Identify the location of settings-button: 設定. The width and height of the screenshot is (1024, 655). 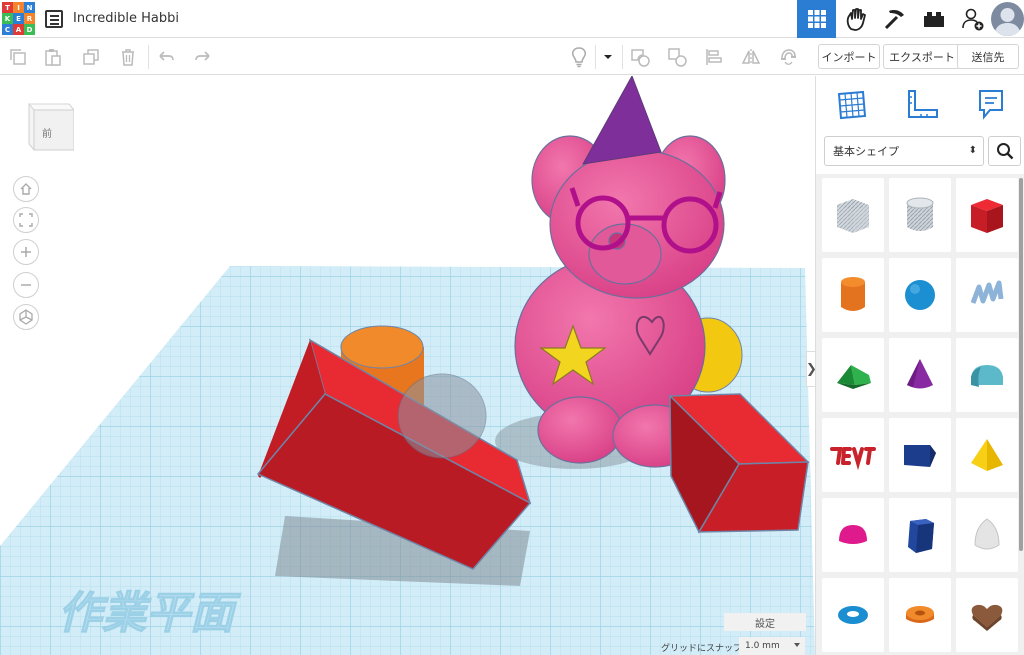
(765, 622).